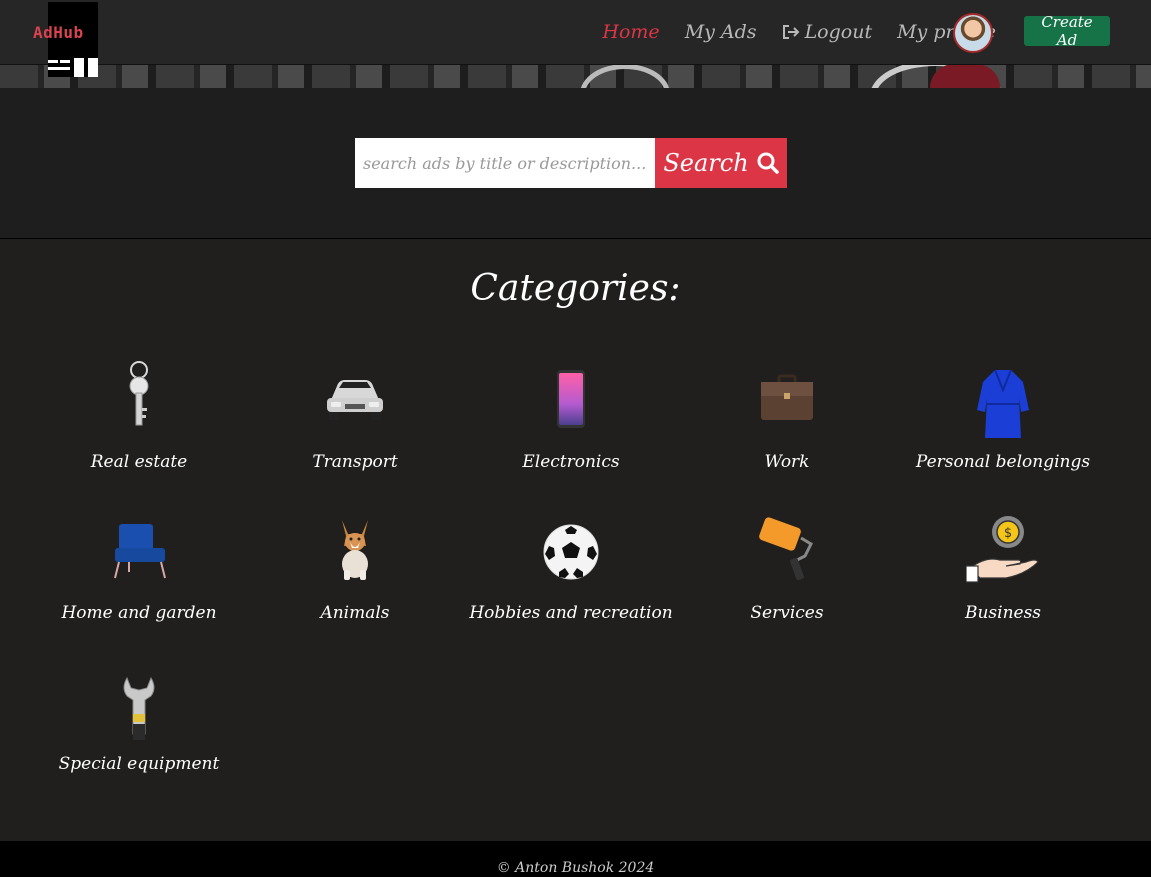 This screenshot has height=877, width=1151. What do you see at coordinates (139, 764) in the screenshot?
I see `category-label: Special equipment` at bounding box center [139, 764].